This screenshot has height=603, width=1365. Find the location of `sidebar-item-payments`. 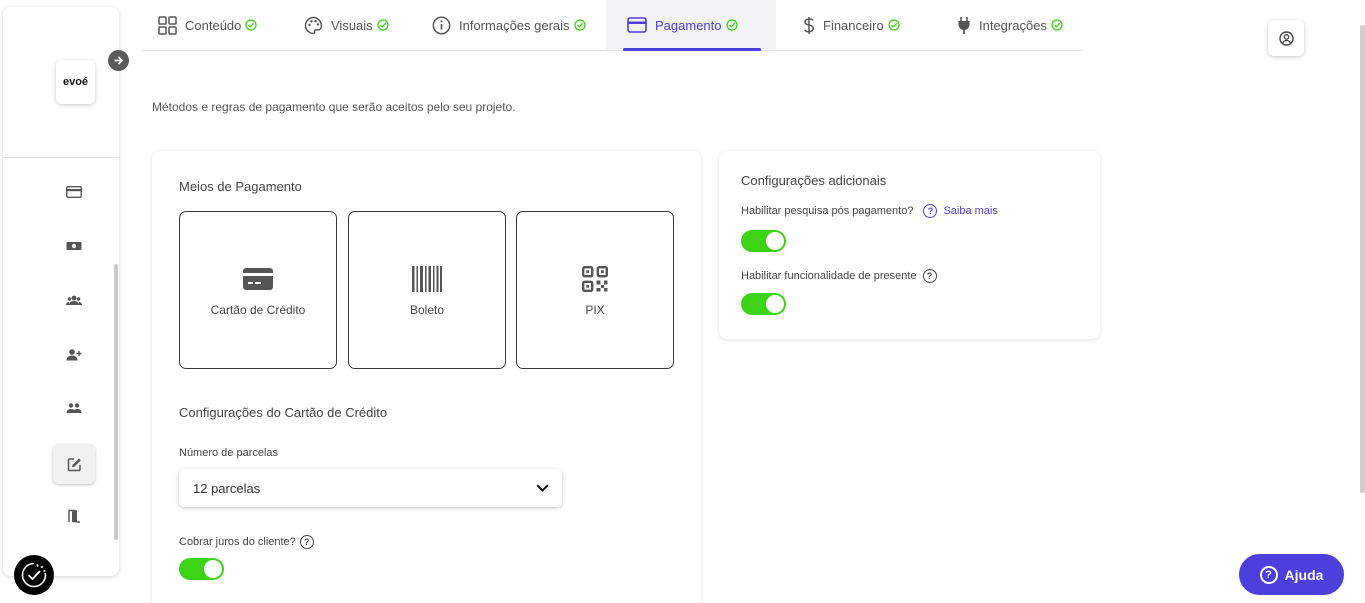

sidebar-item-payments is located at coordinates (74, 192).